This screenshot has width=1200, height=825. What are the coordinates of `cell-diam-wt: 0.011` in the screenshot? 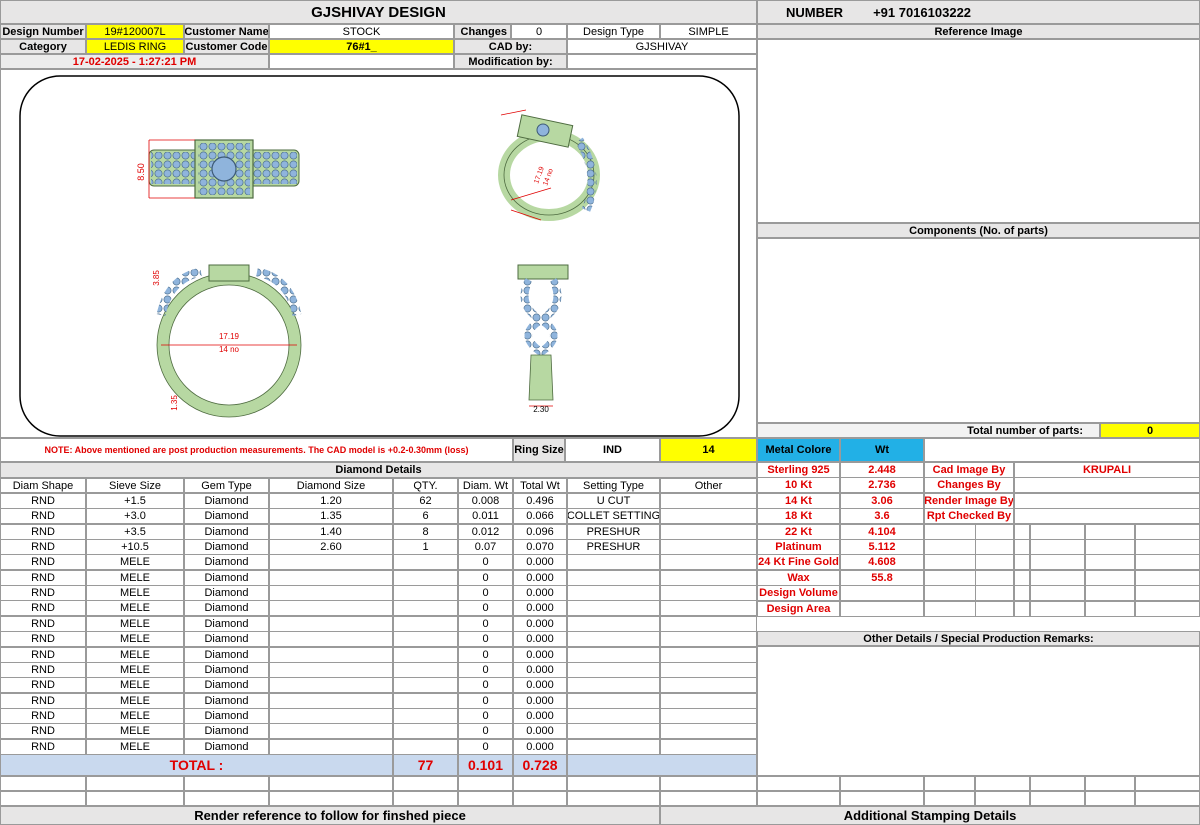 It's located at (485, 516).